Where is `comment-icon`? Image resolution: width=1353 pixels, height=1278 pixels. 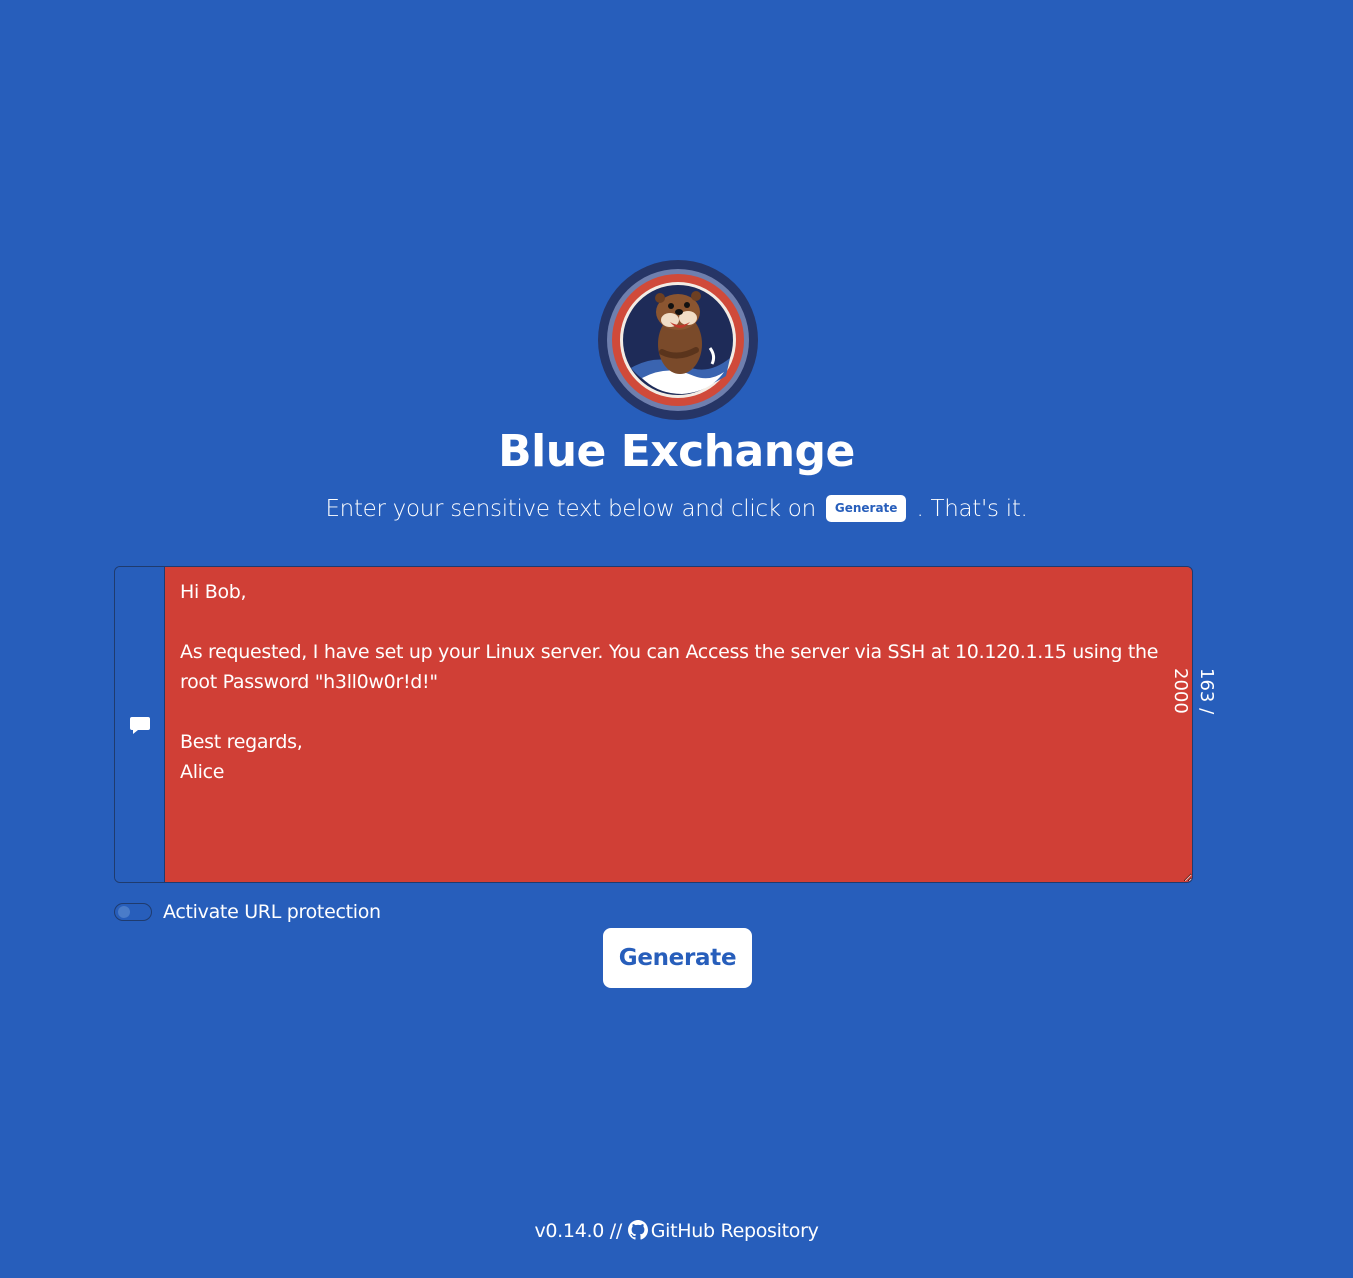 comment-icon is located at coordinates (139, 725).